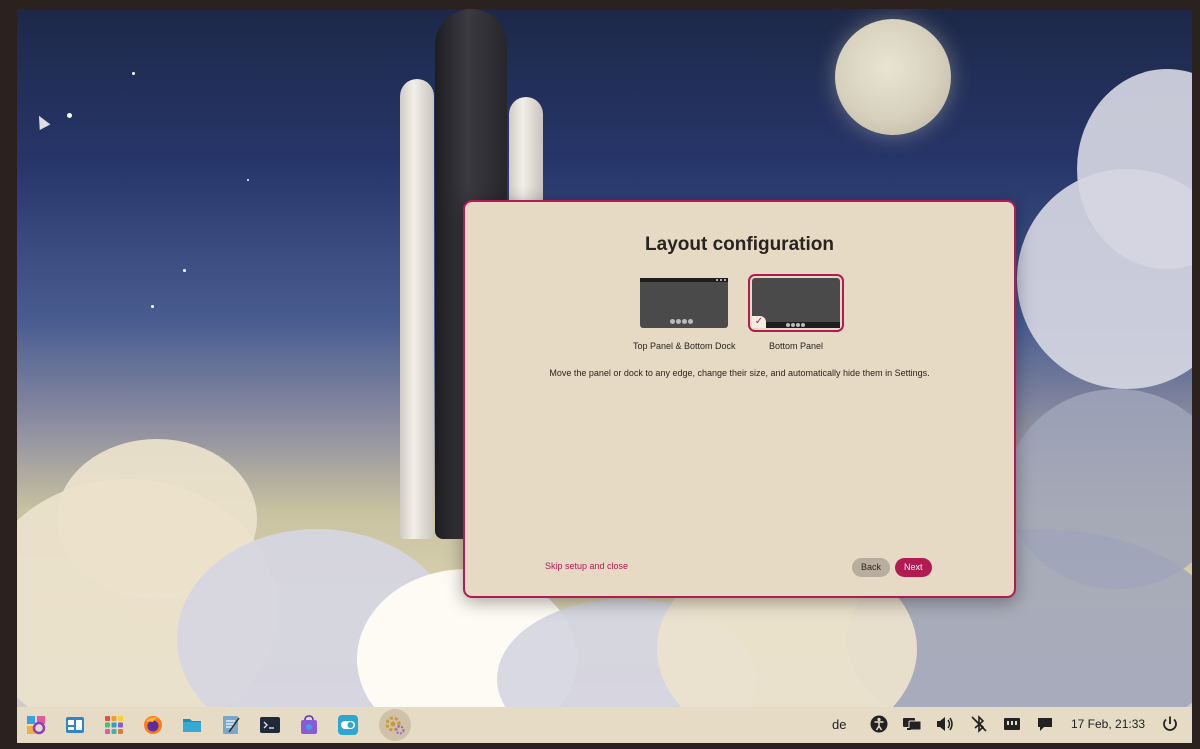 The image size is (1200, 749). I want to click on window-switcher-button, so click(75, 725).